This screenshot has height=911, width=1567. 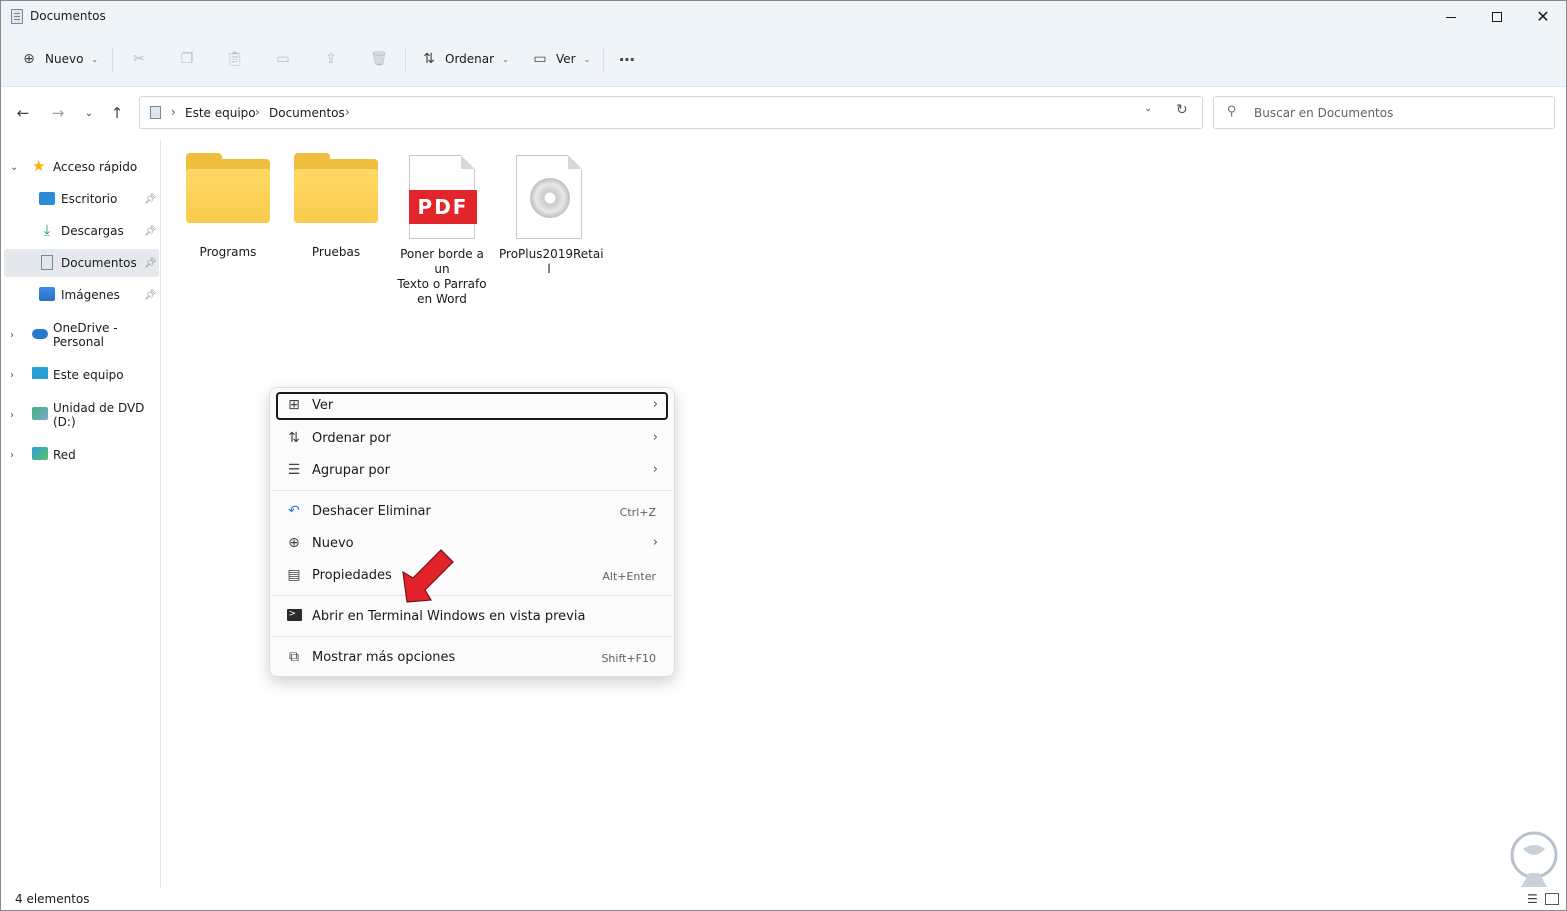 I want to click on close-button: ✕, so click(x=1543, y=17).